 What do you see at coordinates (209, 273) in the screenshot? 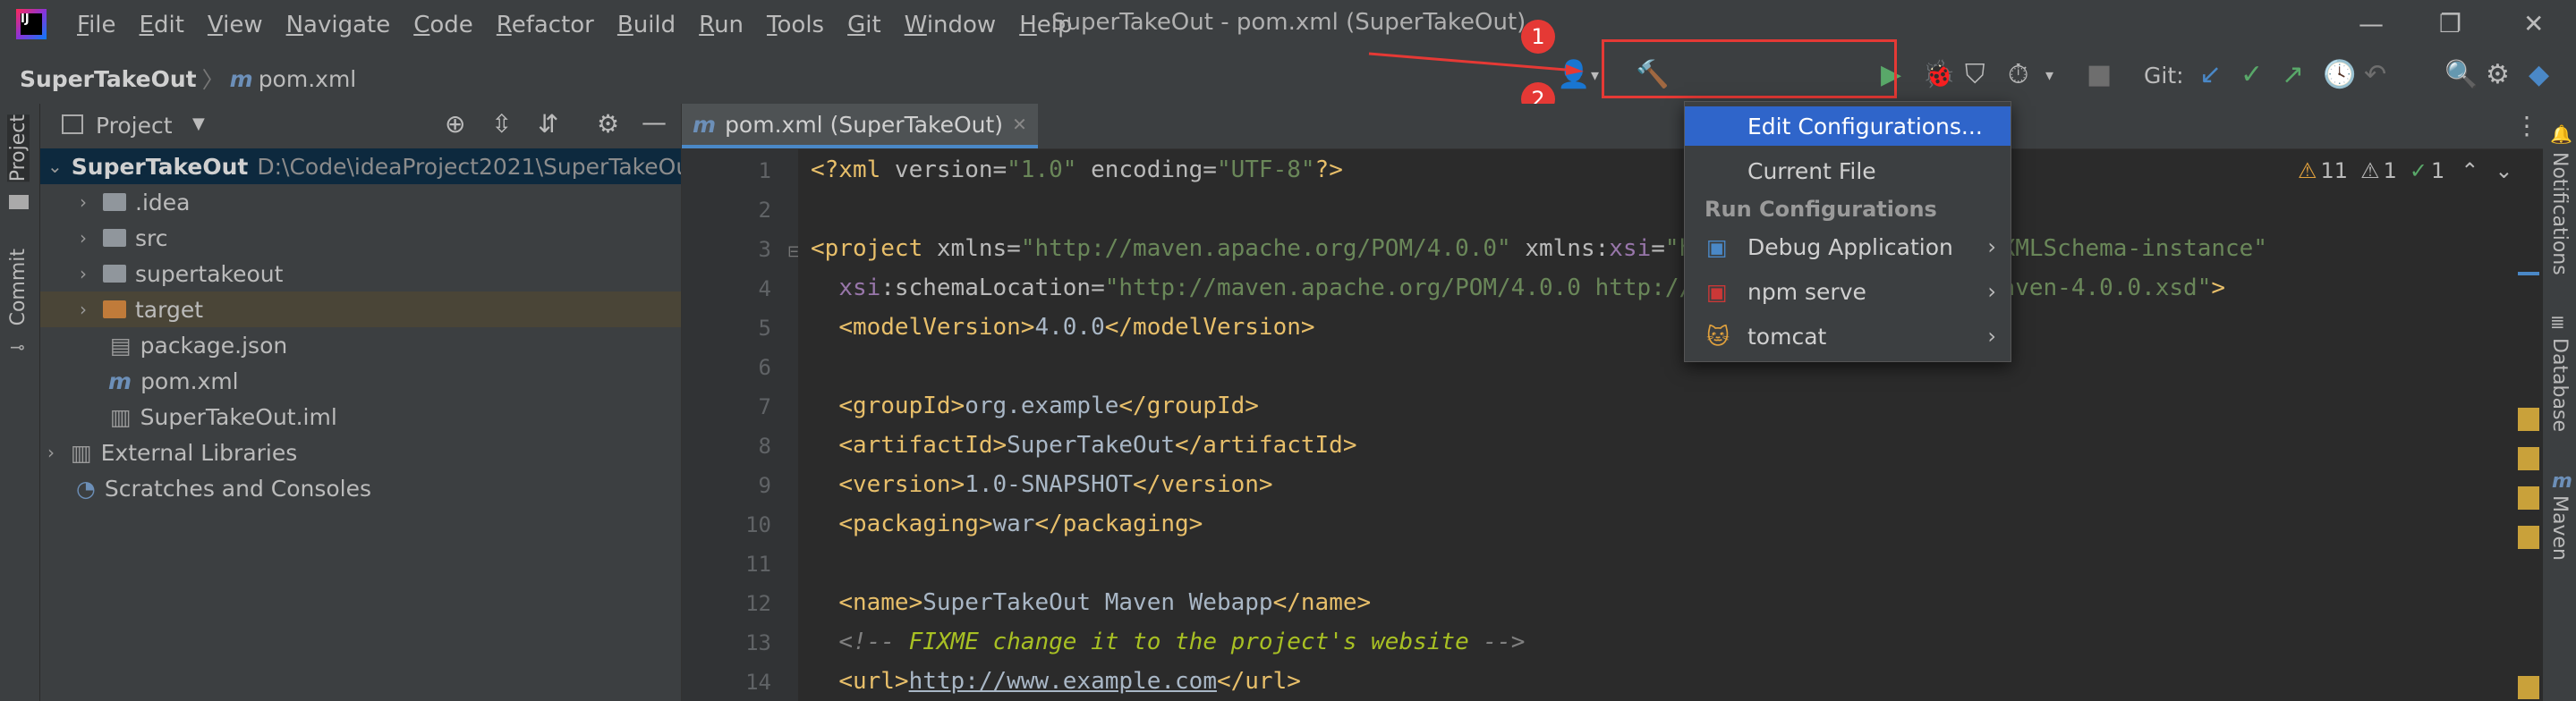
I see `tree-item-label: supertakeout` at bounding box center [209, 273].